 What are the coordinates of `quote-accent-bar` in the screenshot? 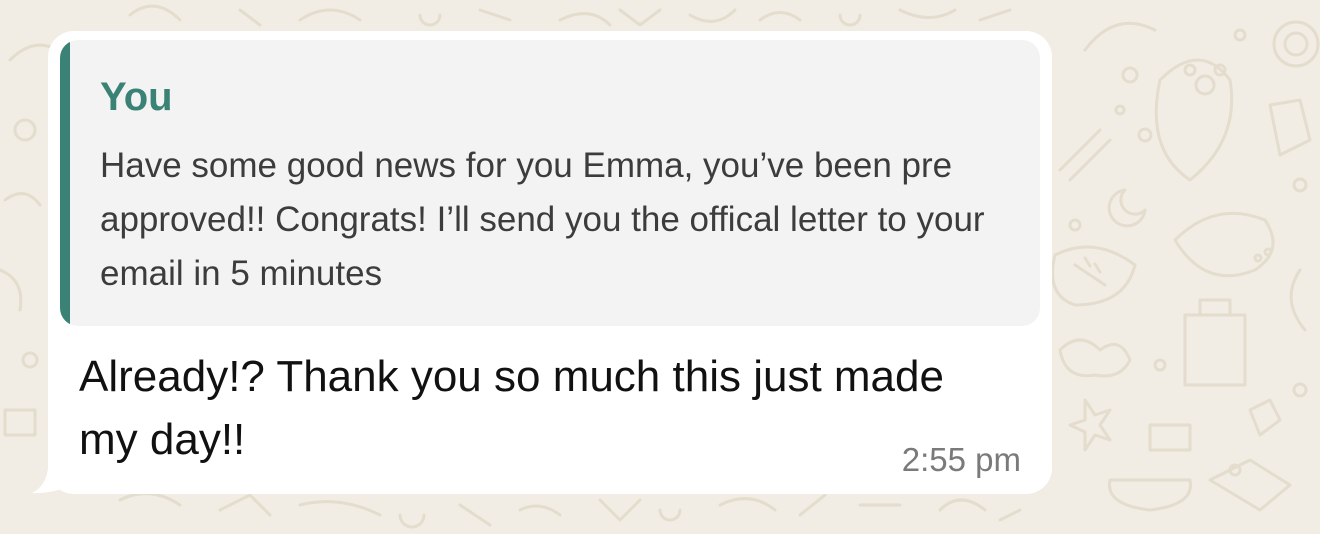 It's located at (65, 183).